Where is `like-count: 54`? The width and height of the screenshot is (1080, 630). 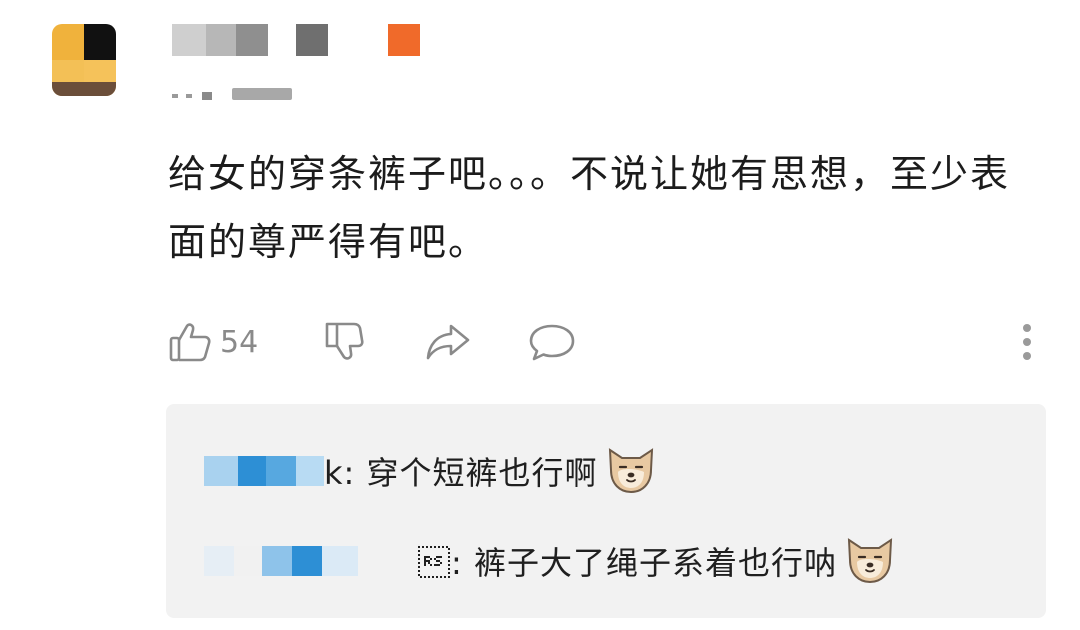 like-count: 54 is located at coordinates (239, 342).